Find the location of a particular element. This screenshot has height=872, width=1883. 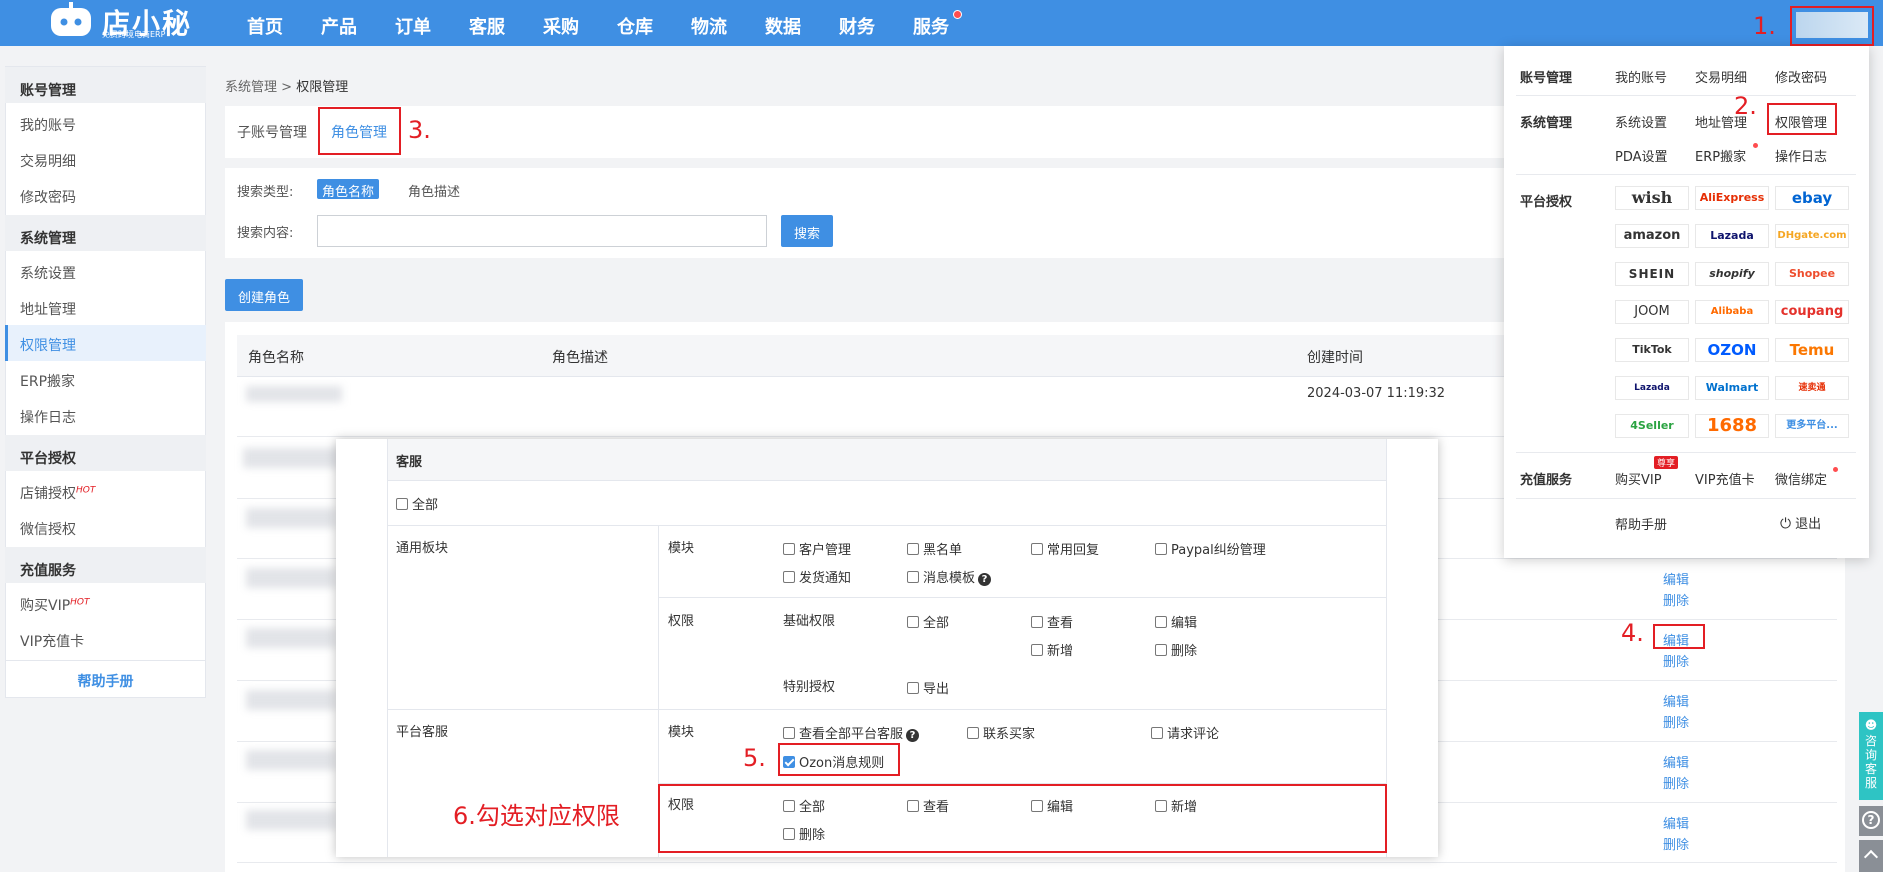

dropdown-help-manual: 帮助手册 is located at coordinates (1641, 523).